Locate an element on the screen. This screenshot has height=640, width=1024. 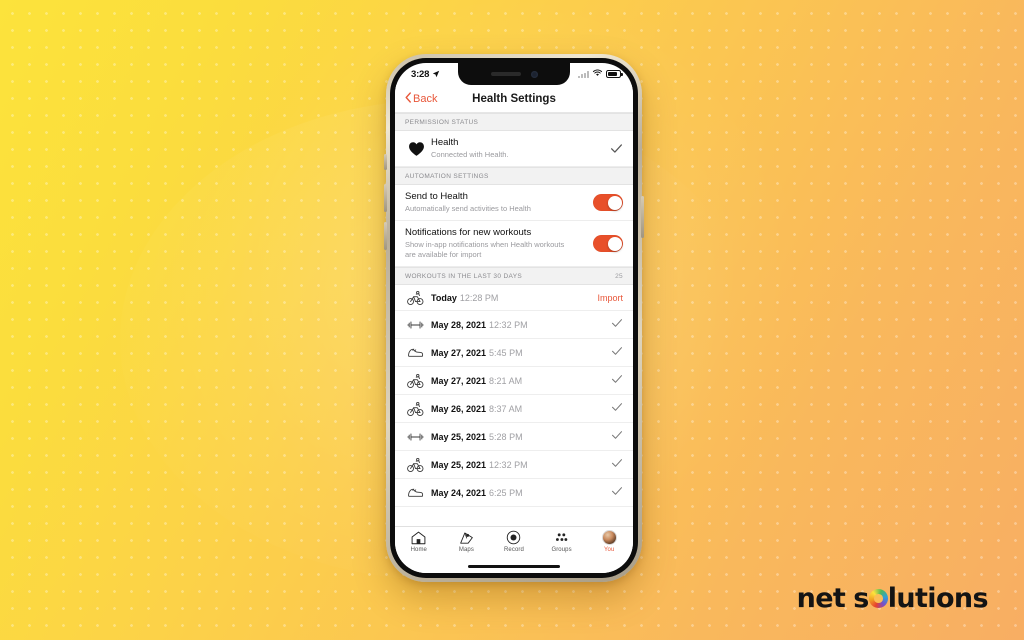
tab-maps: Maps is located at coordinates (467, 541).